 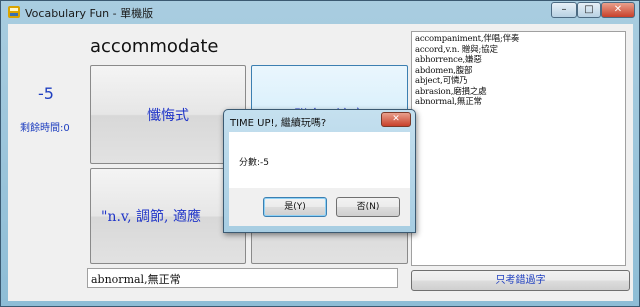 I want to click on vocab-item: abnormal,無正常, so click(x=518, y=102).